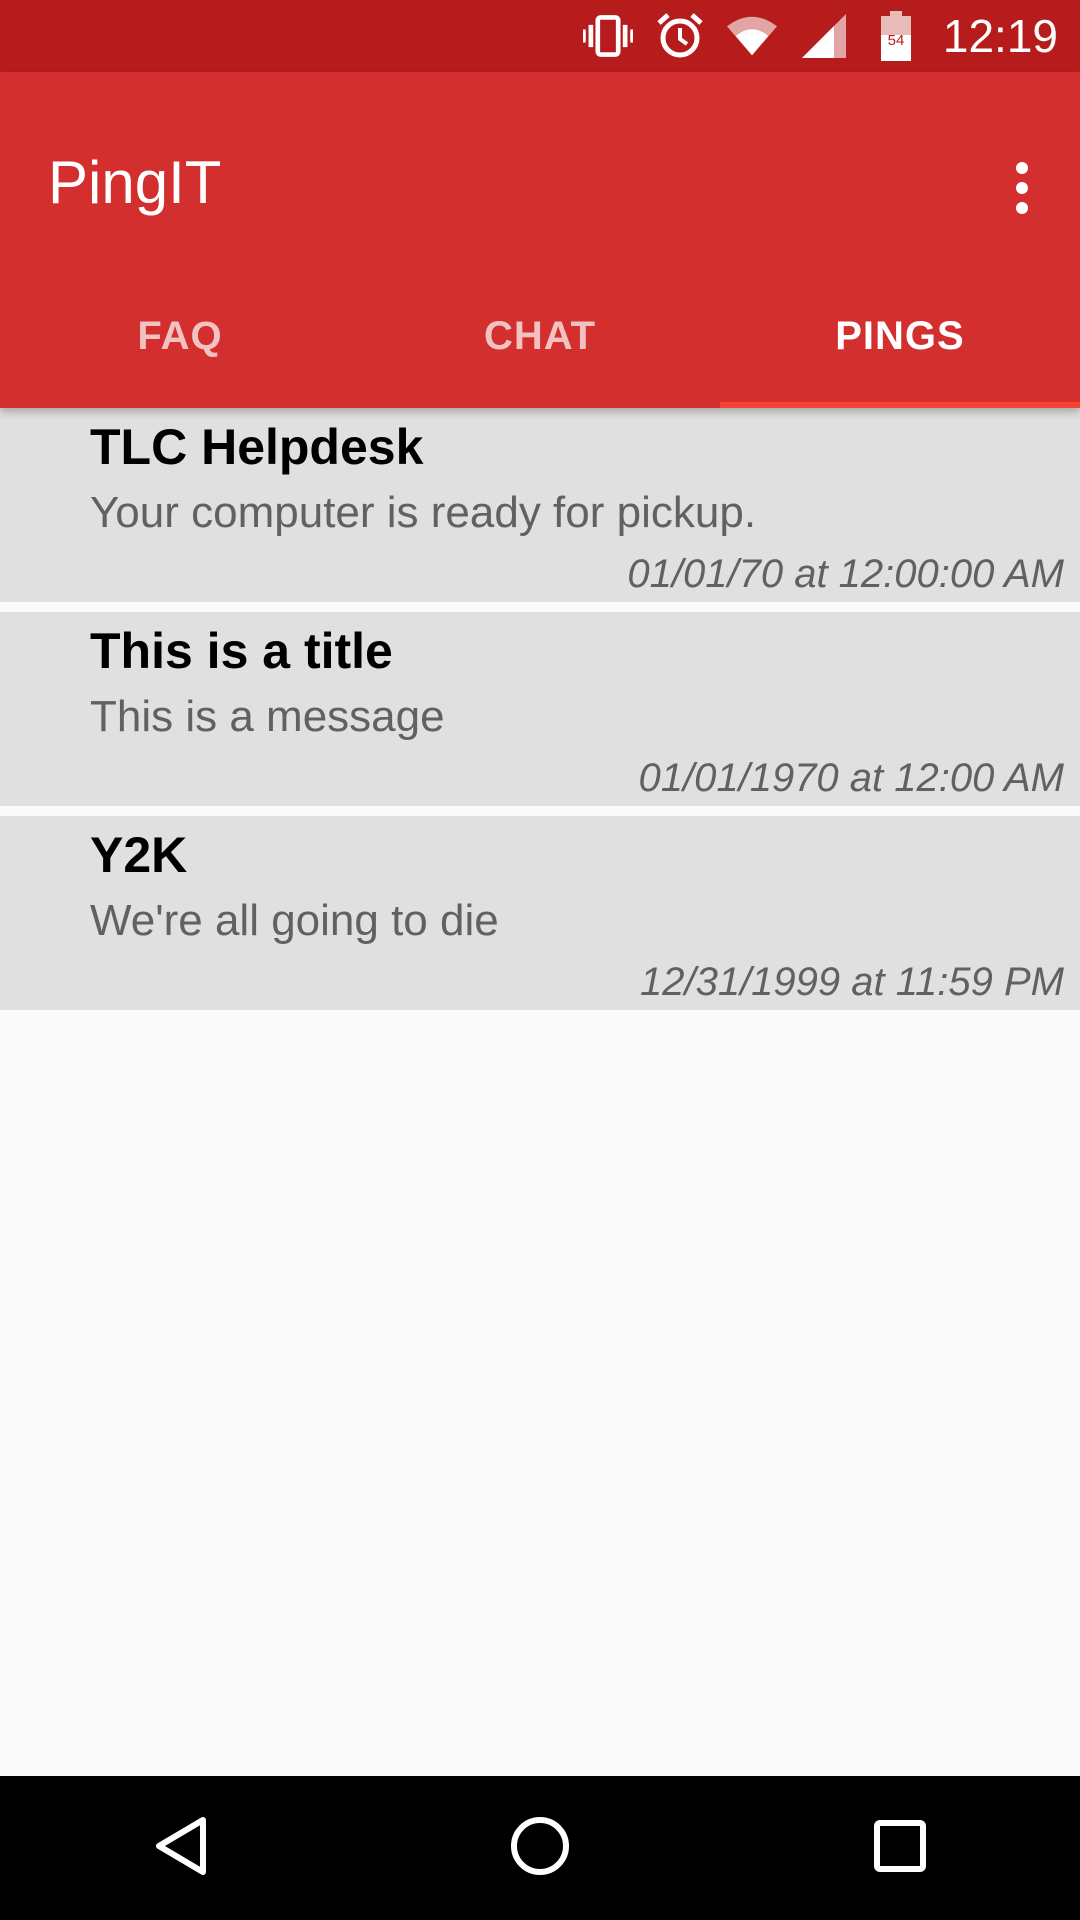 The height and width of the screenshot is (1920, 1080). Describe the element at coordinates (824, 36) in the screenshot. I see `signal-icon` at that location.